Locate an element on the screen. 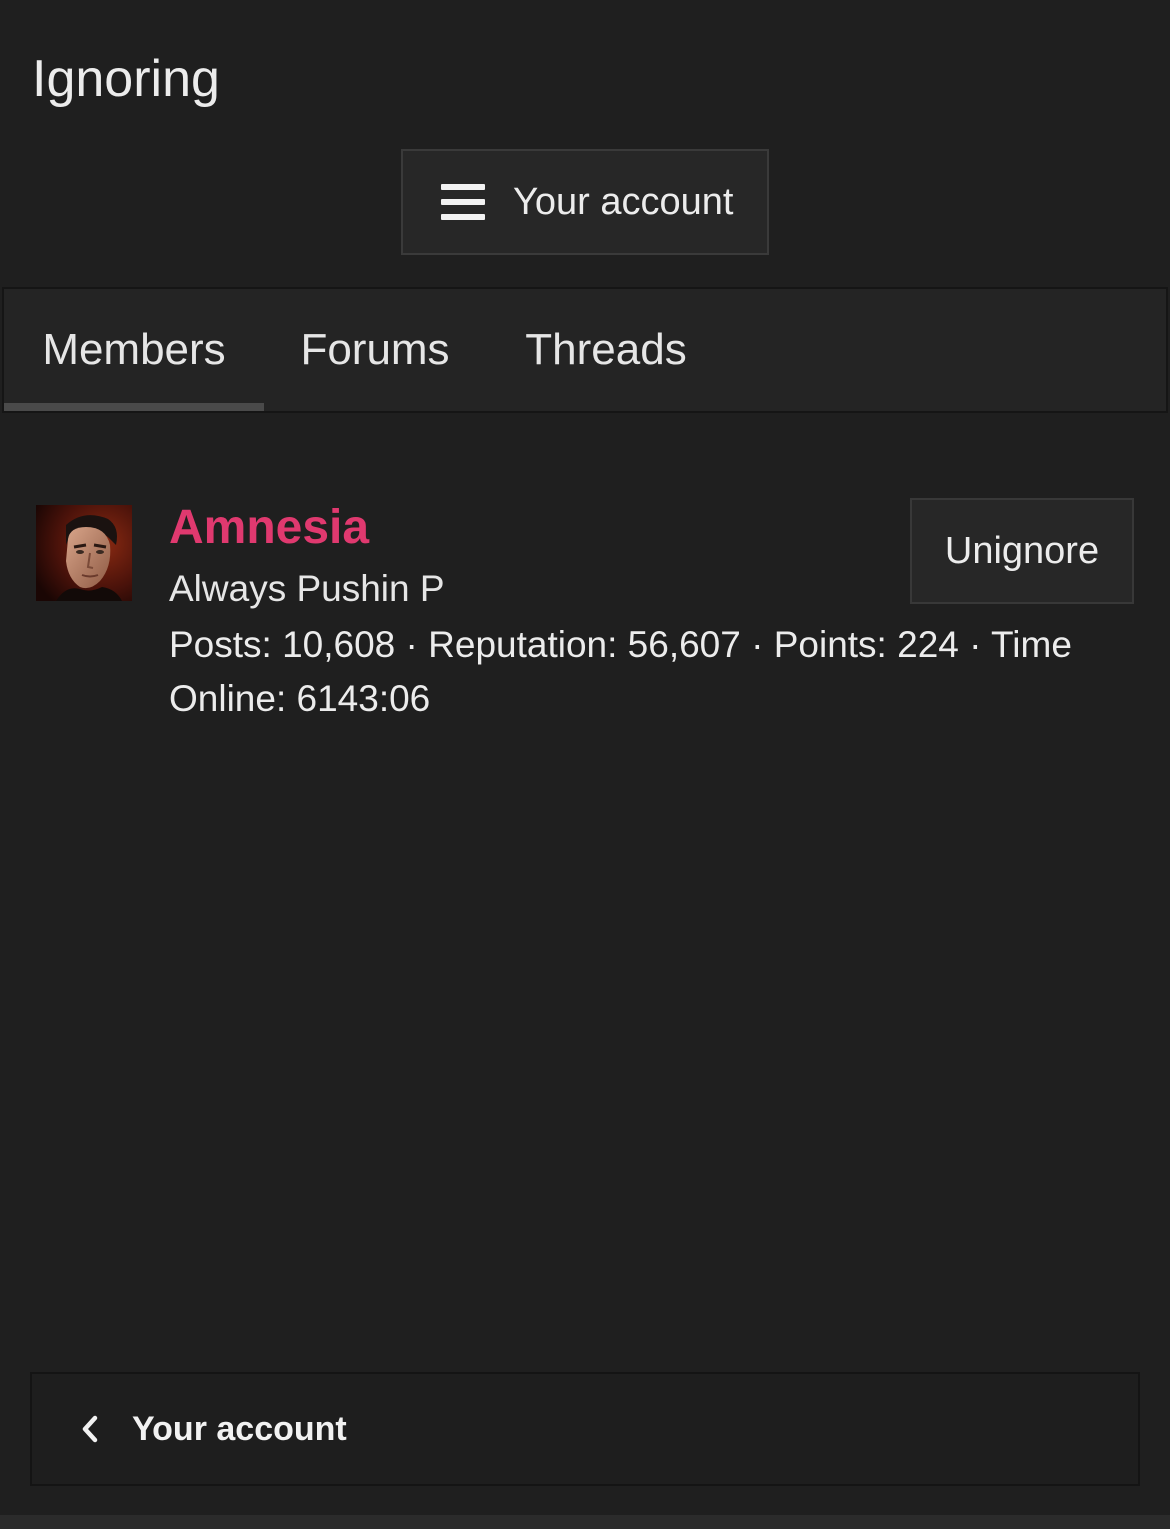  back-link-label: Your account is located at coordinates (239, 1428).